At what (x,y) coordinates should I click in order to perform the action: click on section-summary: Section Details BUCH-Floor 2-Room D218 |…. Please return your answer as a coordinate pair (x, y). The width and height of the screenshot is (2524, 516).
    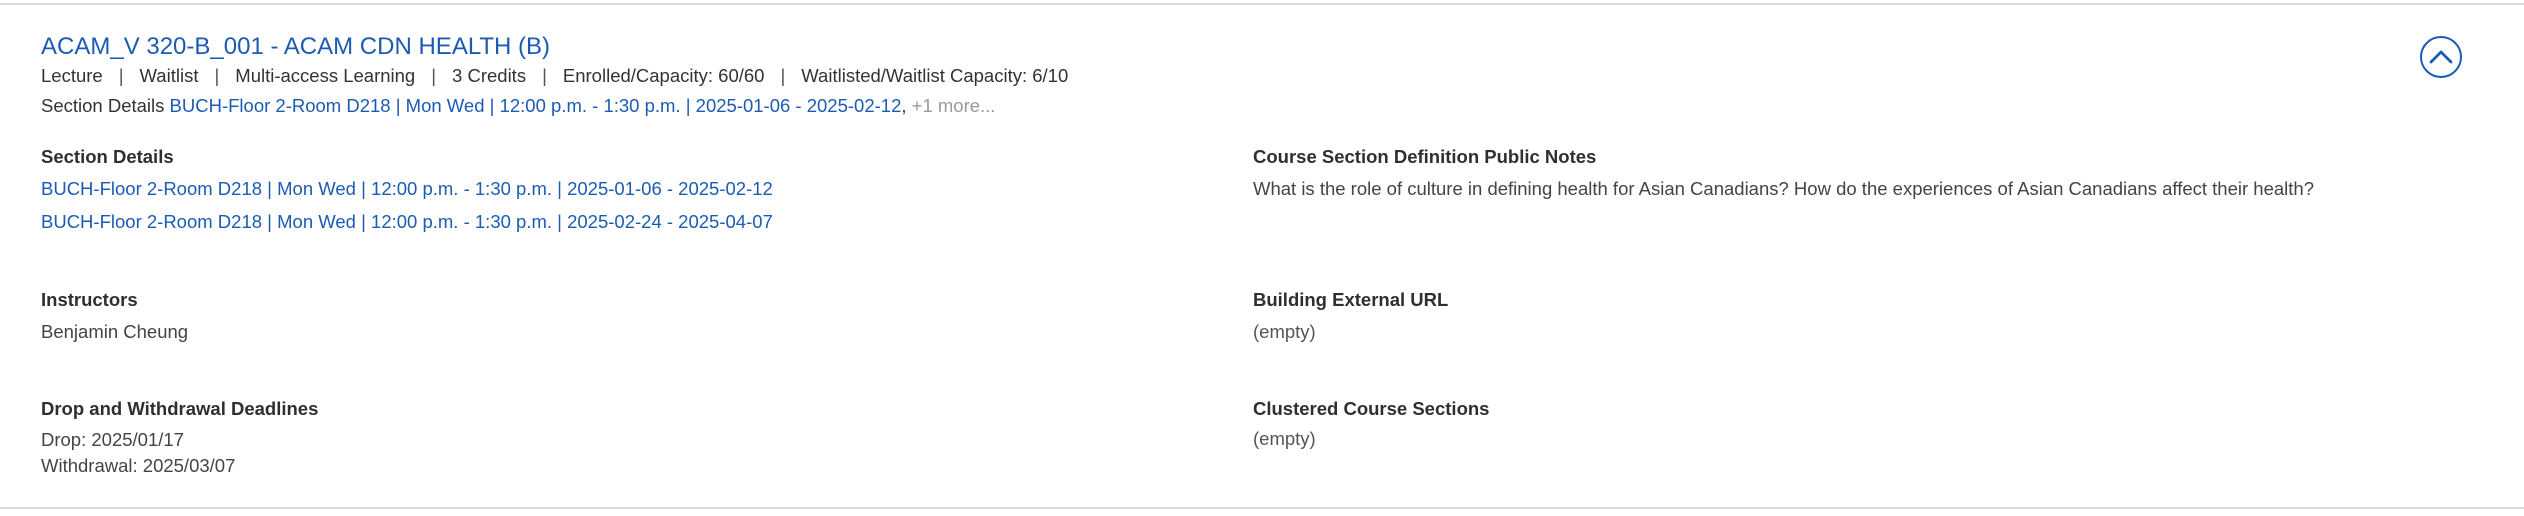
    Looking at the image, I should click on (518, 106).